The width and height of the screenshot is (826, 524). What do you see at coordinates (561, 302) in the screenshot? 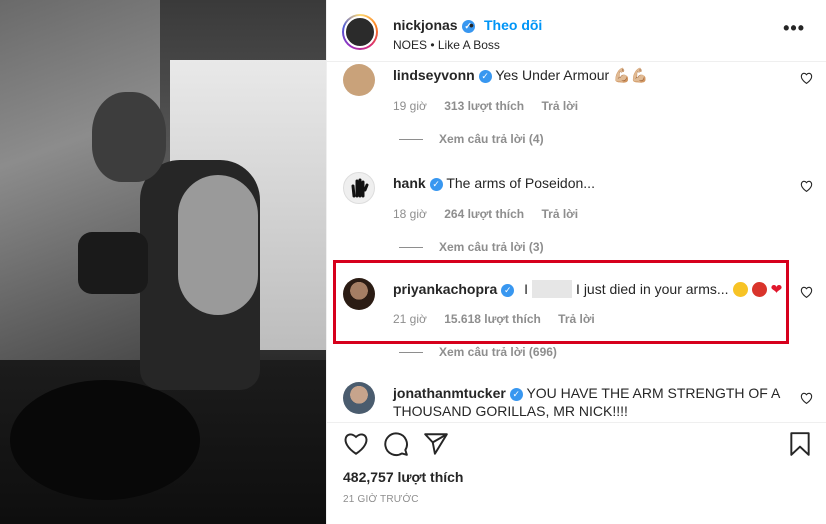
I see `highlight-box` at bounding box center [561, 302].